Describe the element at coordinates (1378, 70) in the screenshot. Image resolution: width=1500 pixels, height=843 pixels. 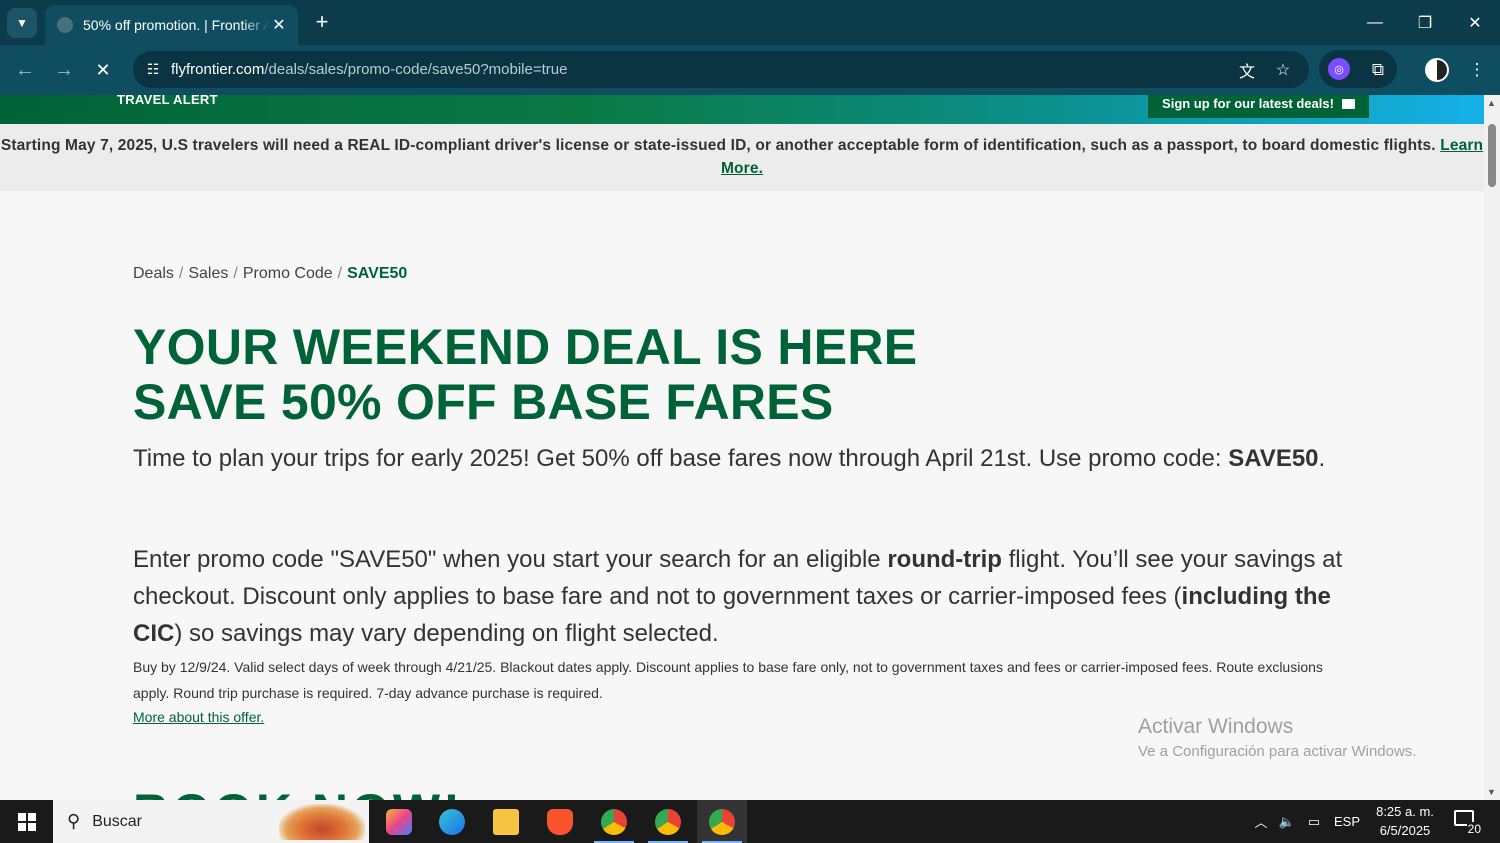
I see `extensions-puzzle-icon: ⧉` at that location.